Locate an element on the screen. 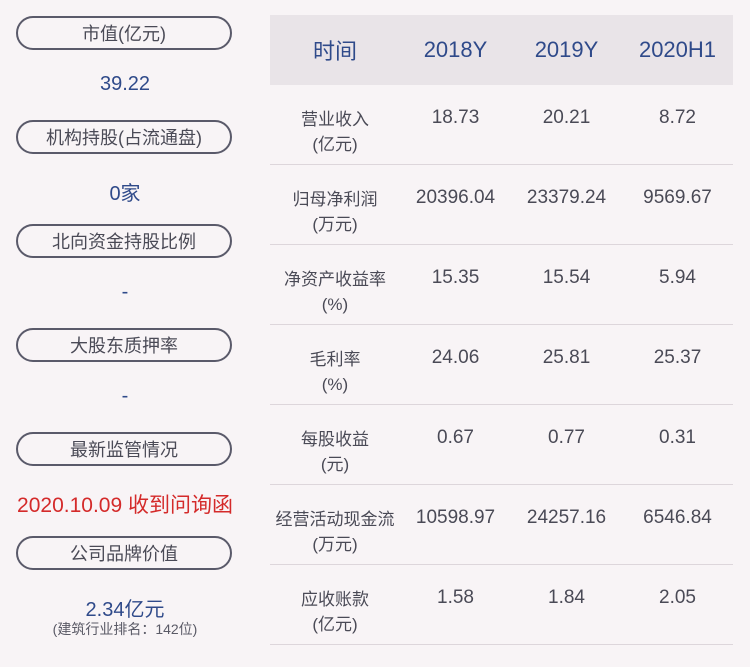 The image size is (750, 667). header-2020h1: 2020H1 is located at coordinates (677, 49).